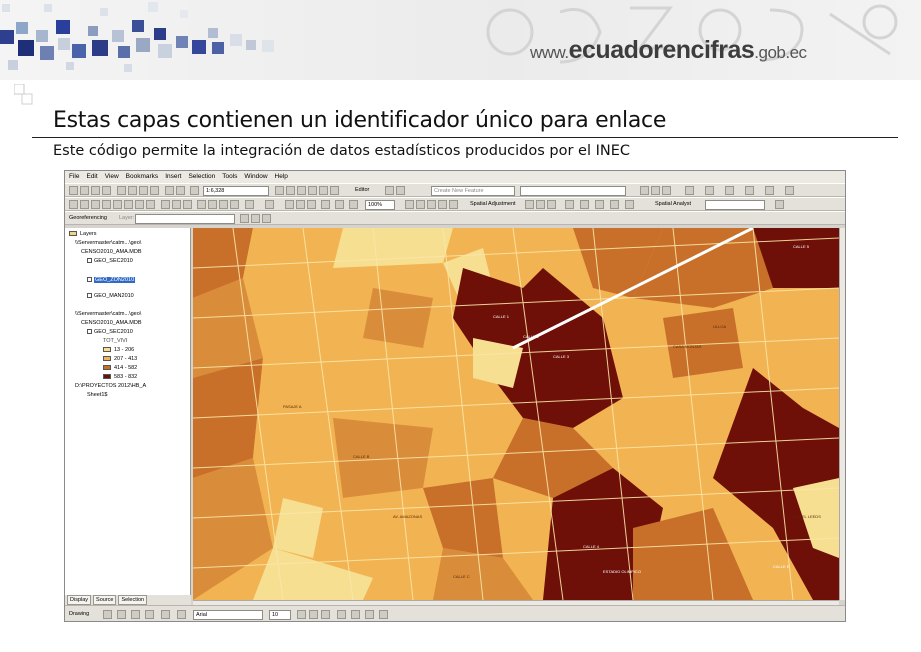  Describe the element at coordinates (353, 204) in the screenshot. I see `layout-tool-icon-f` at that location.